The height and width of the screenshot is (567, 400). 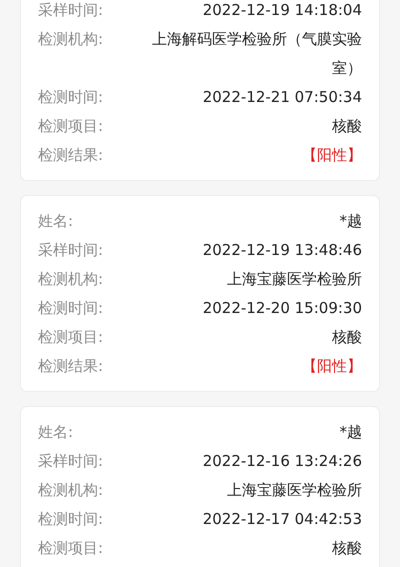 I want to click on field-value: 2022-12-21 07:50:34, so click(x=282, y=97).